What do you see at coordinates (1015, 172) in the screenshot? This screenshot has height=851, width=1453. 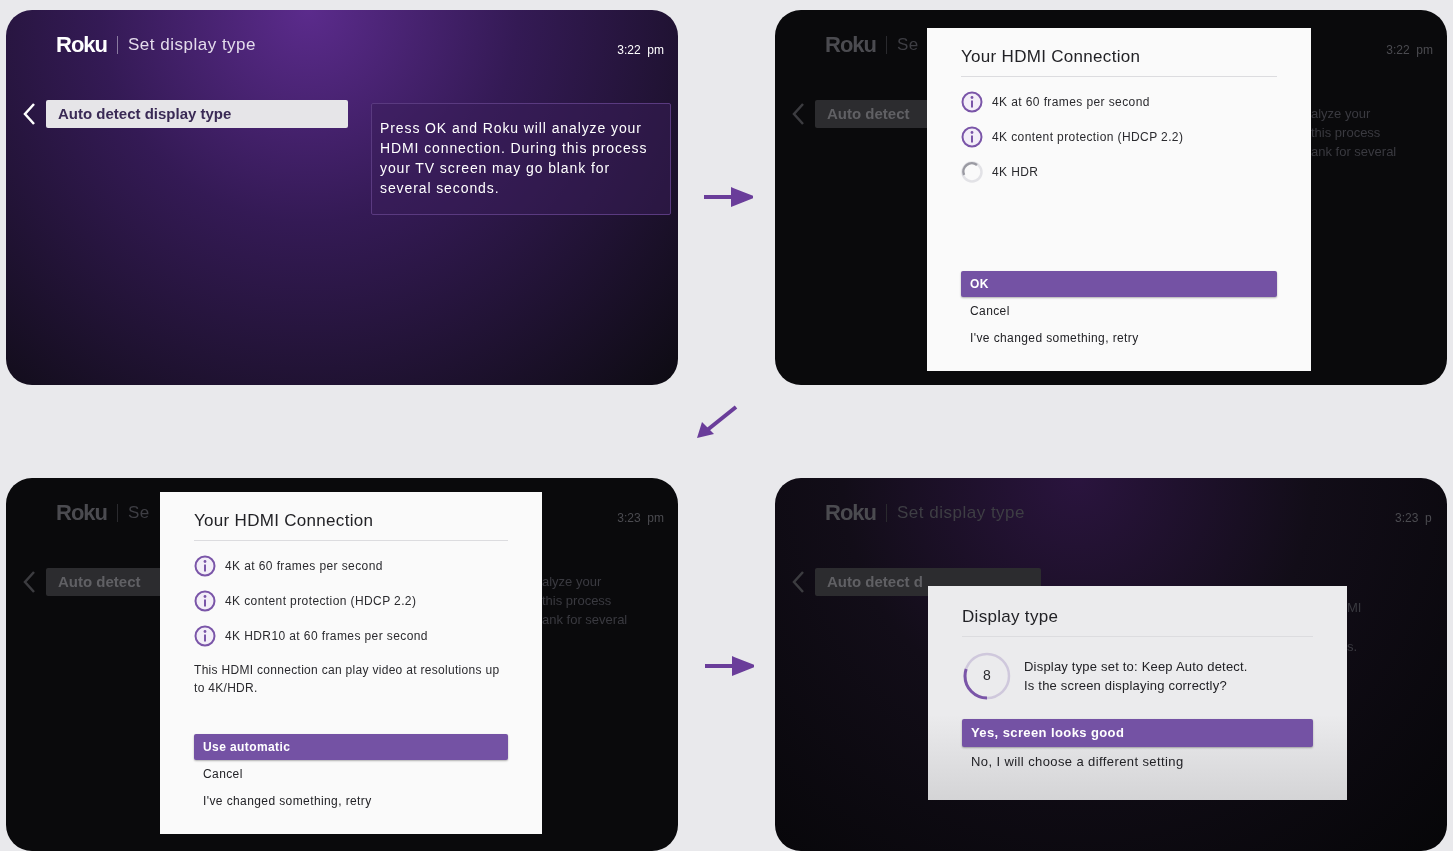 I see `check-label: 4K HDR` at bounding box center [1015, 172].